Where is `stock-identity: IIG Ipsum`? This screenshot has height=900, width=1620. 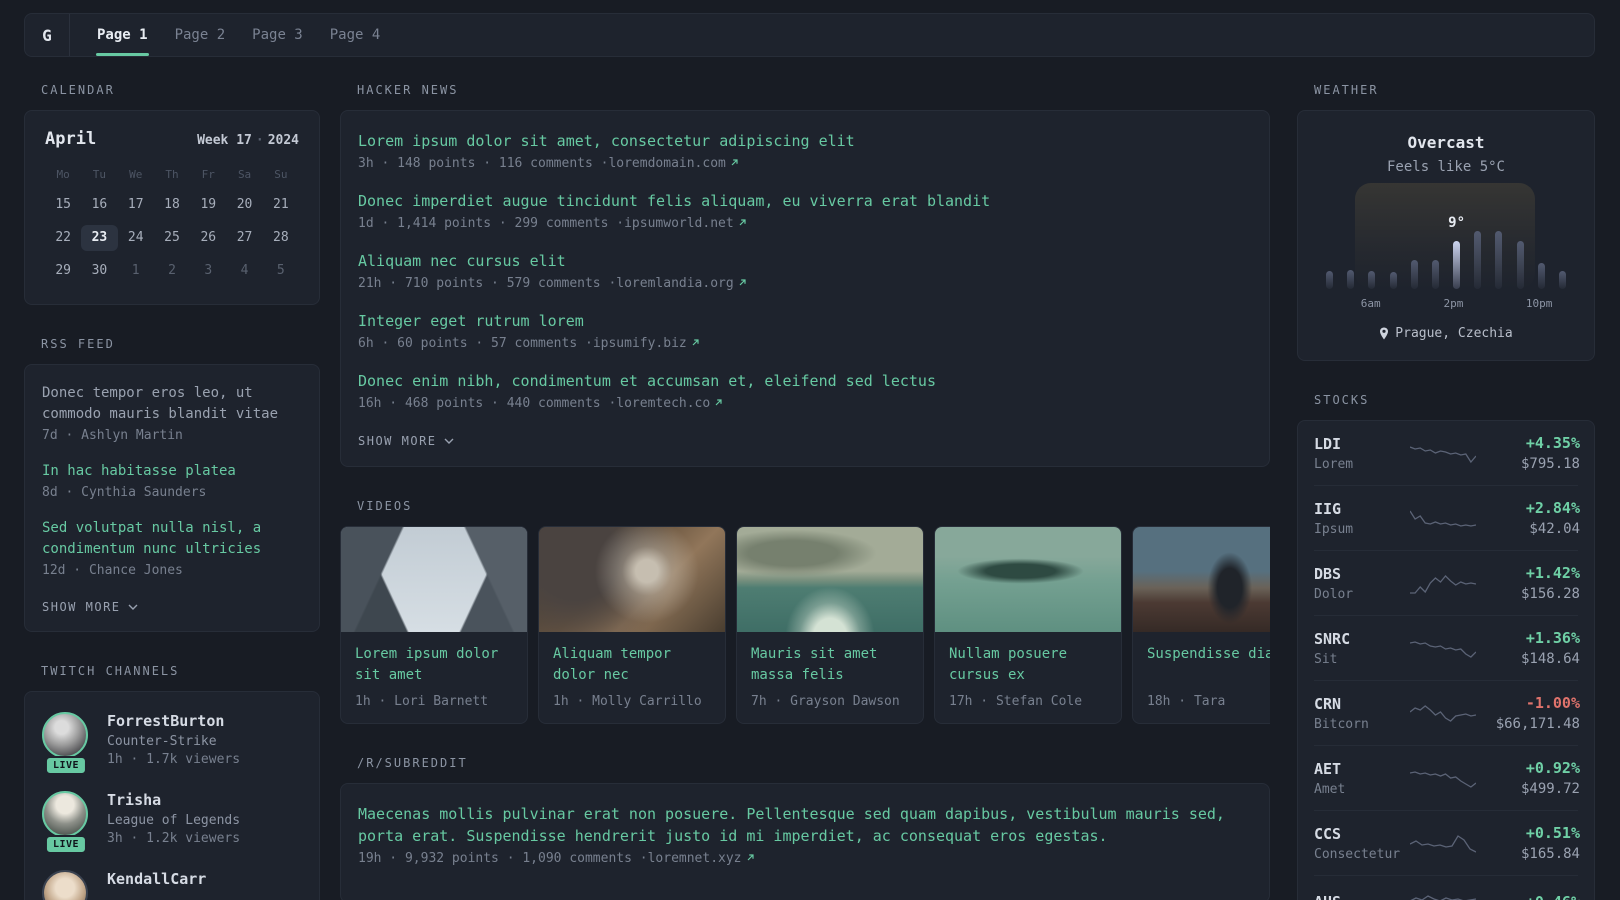
stock-identity: IIG Ipsum is located at coordinates (1362, 518).